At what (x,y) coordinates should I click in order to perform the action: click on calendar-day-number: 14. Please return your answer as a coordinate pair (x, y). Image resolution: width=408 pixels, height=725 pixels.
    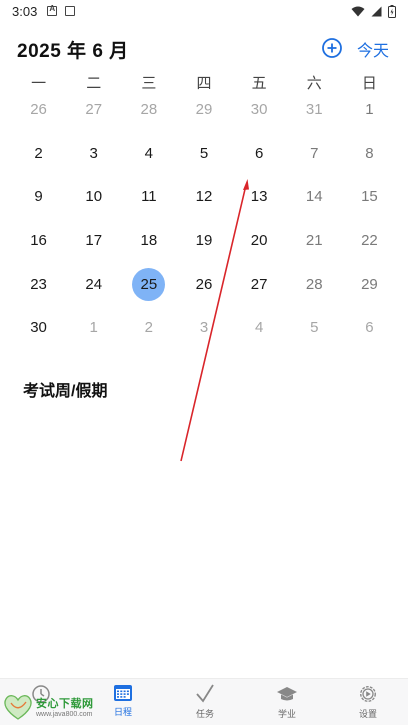
    Looking at the image, I should click on (314, 197).